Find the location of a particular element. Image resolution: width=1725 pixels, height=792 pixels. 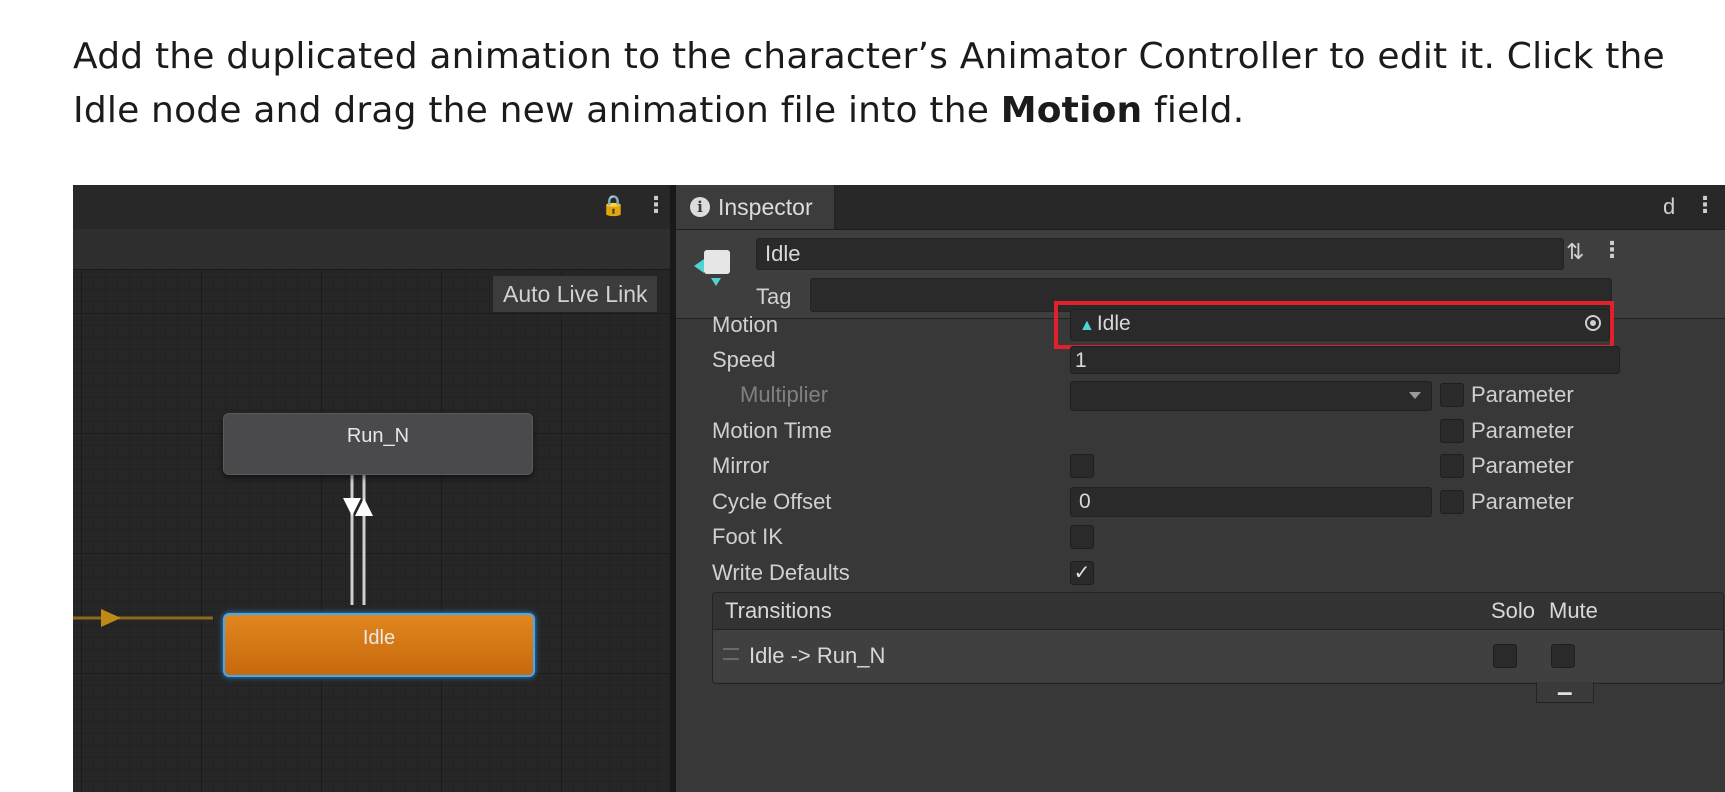

transition-item-label: Idle -> Run_N is located at coordinates (817, 655).